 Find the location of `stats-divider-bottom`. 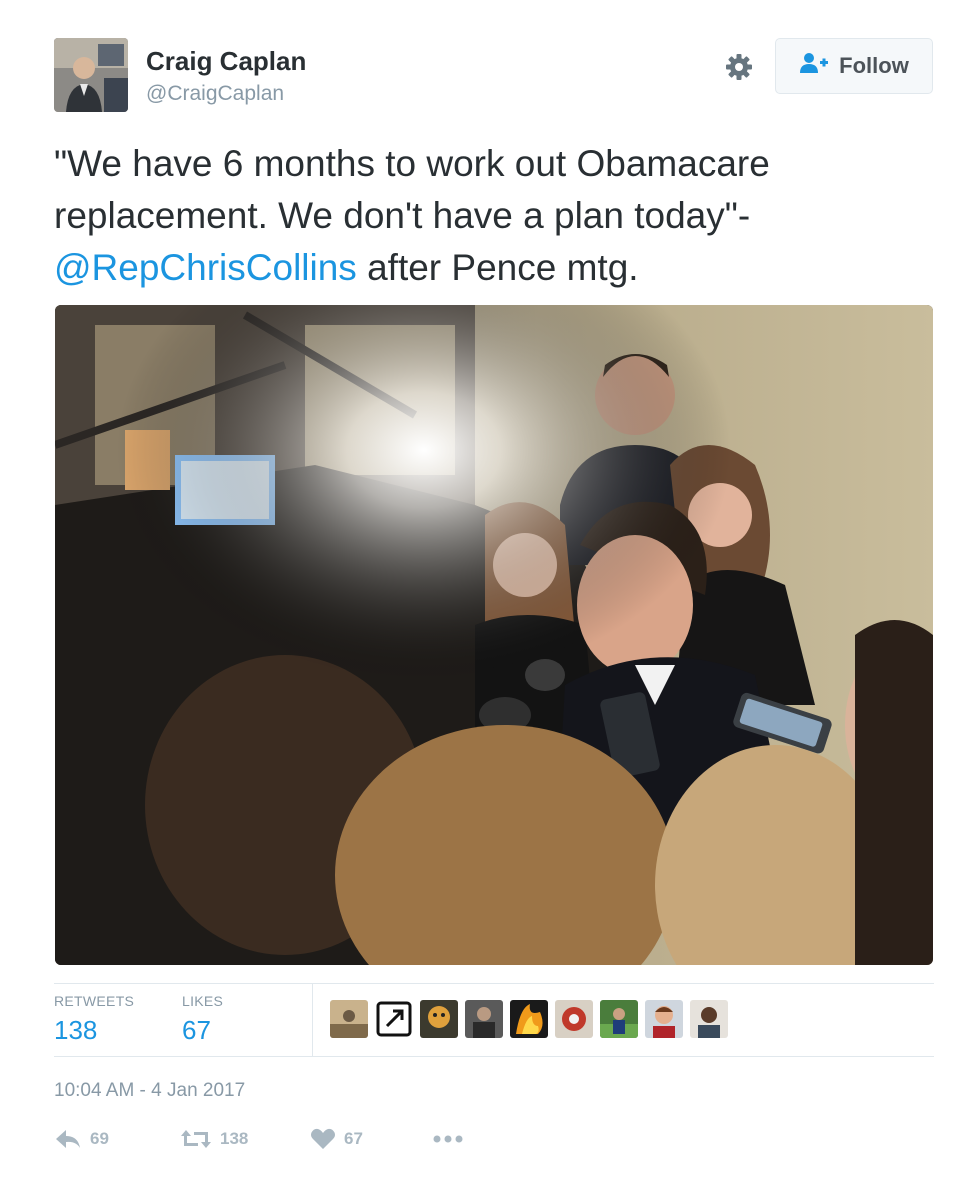

stats-divider-bottom is located at coordinates (494, 1056).